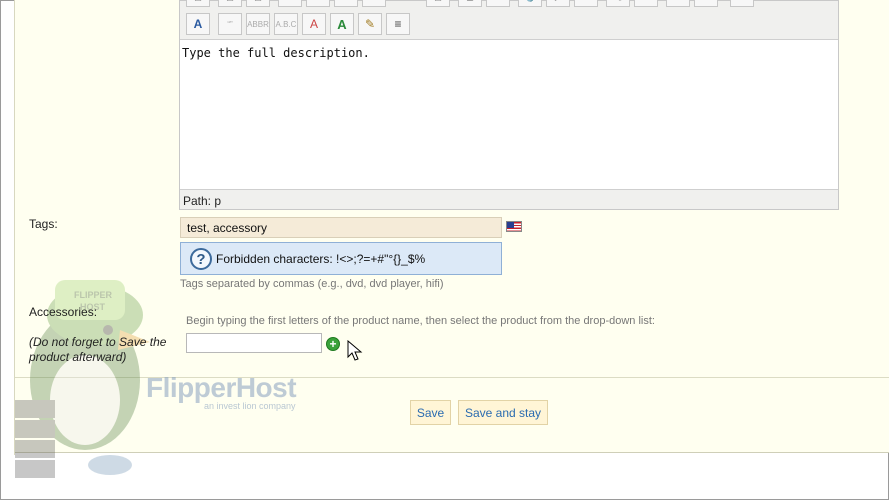 This screenshot has height=500, width=889. I want to click on mascot-feet, so click(110, 465).